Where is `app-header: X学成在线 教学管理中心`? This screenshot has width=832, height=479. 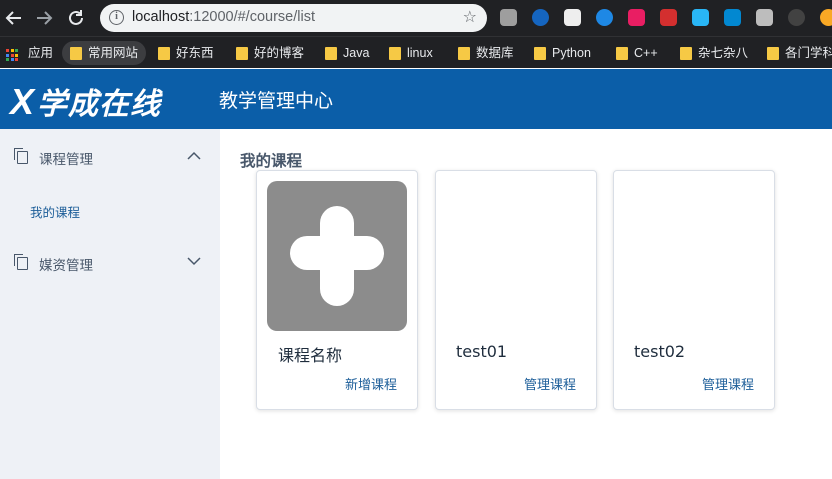
app-header: X学成在线 教学管理中心 is located at coordinates (416, 99).